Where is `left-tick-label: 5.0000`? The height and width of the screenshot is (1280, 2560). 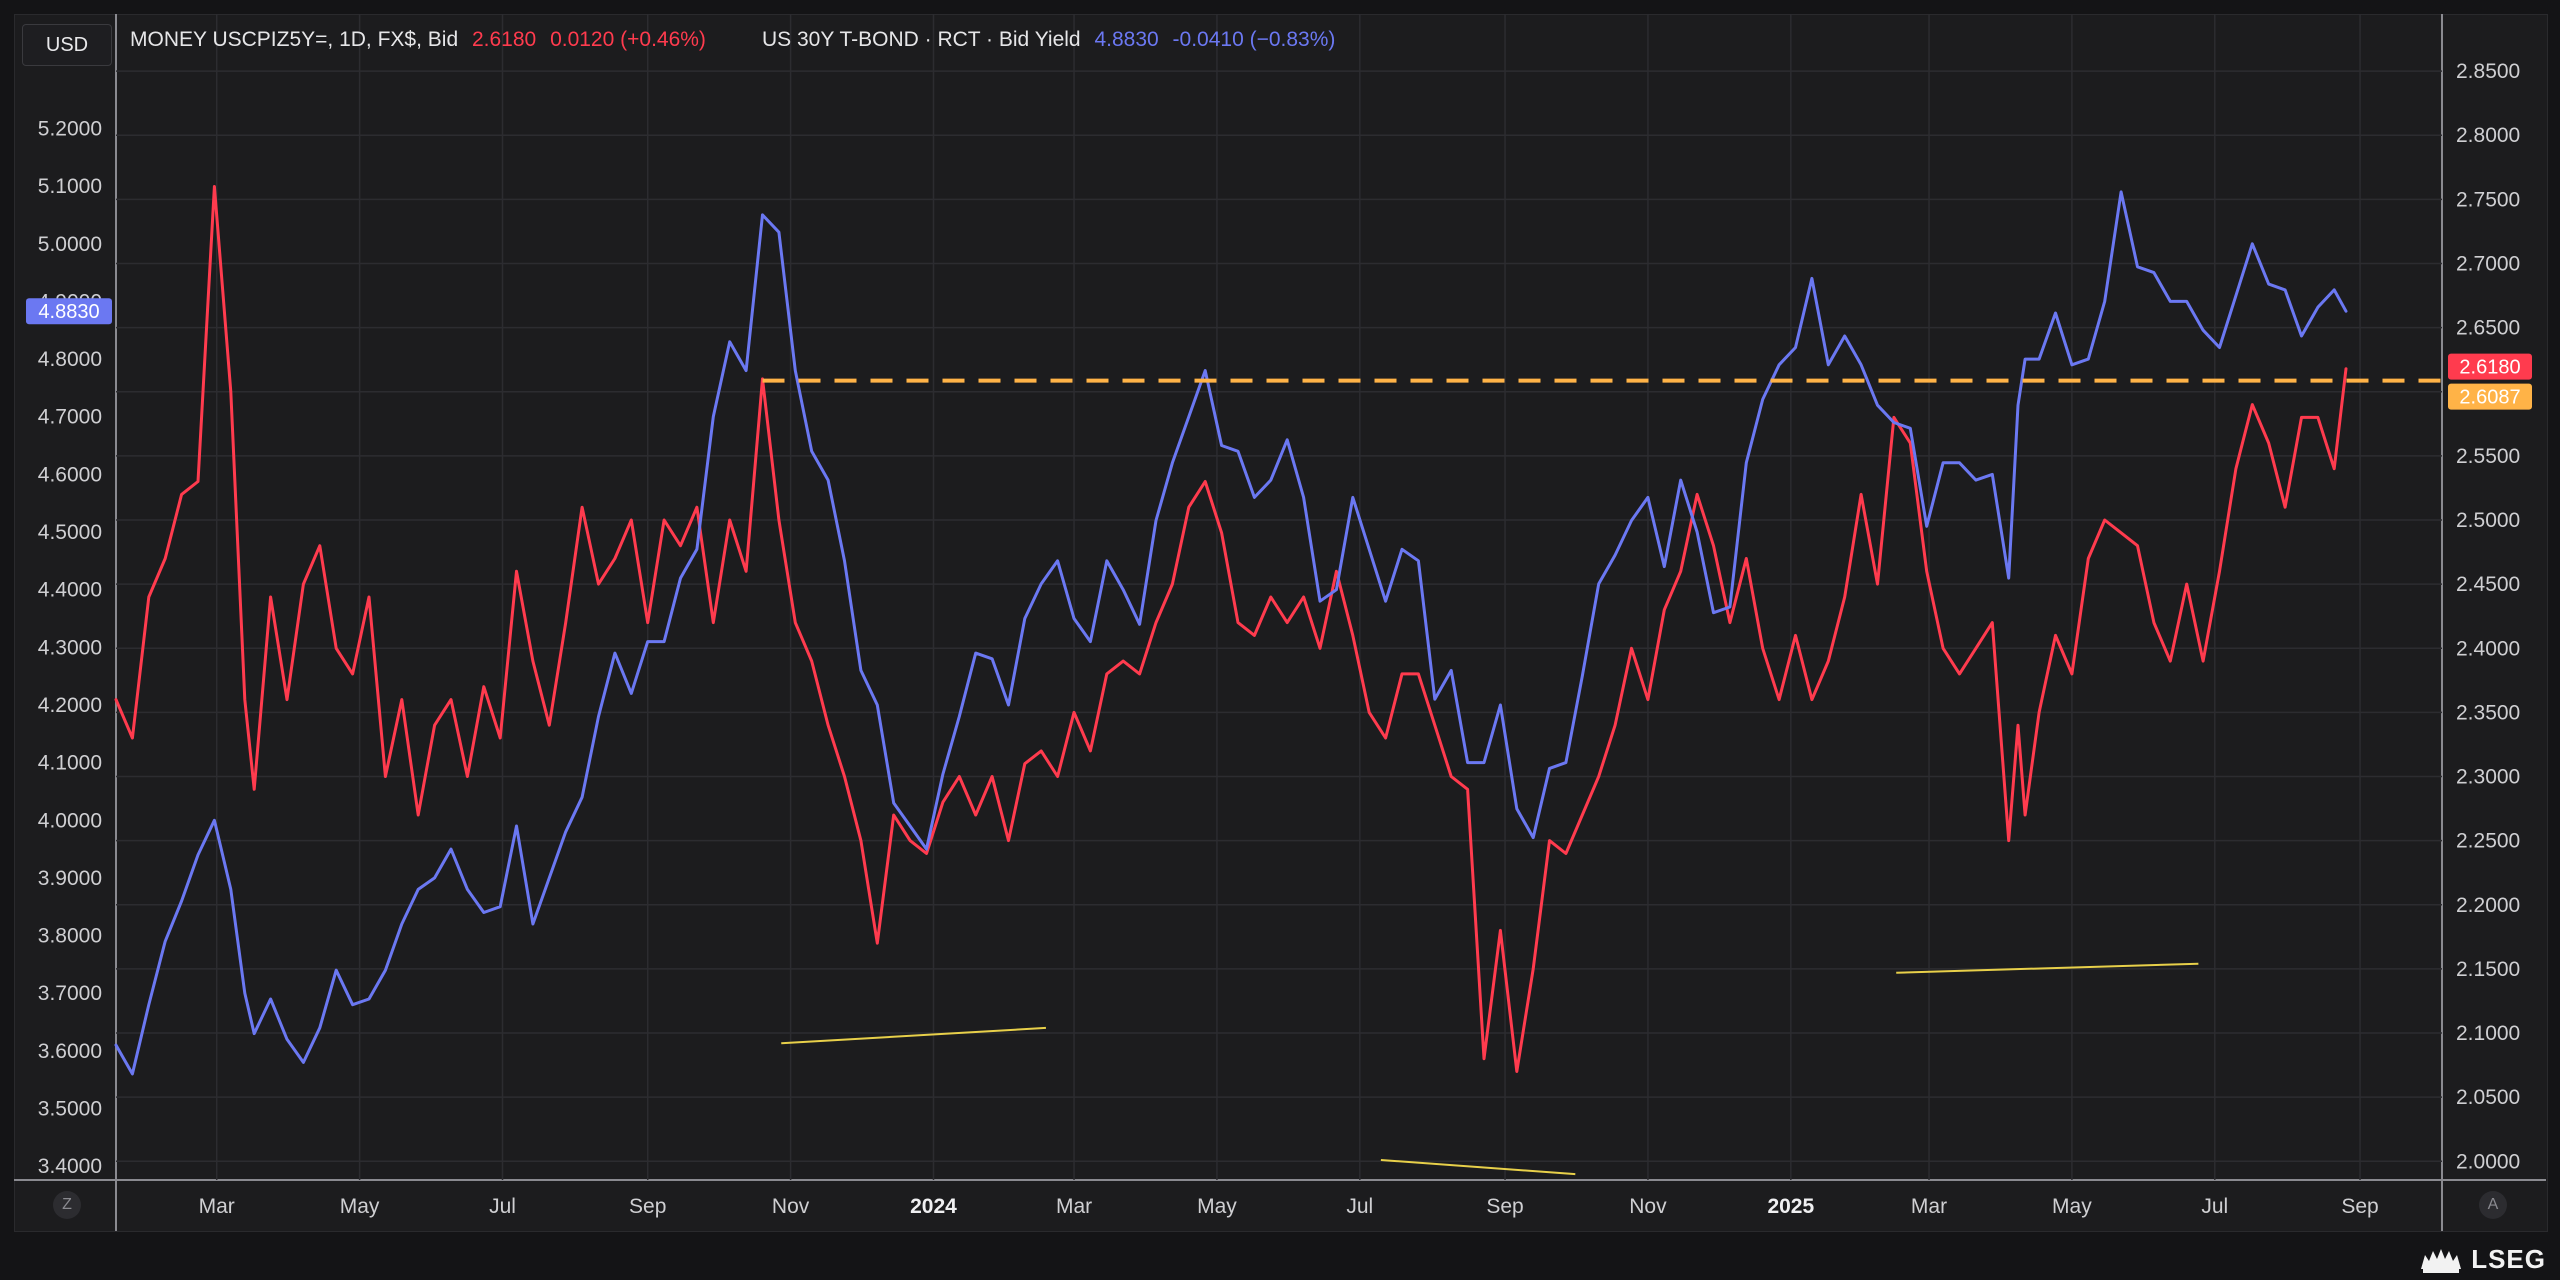
left-tick-label: 5.0000 is located at coordinates (70, 244).